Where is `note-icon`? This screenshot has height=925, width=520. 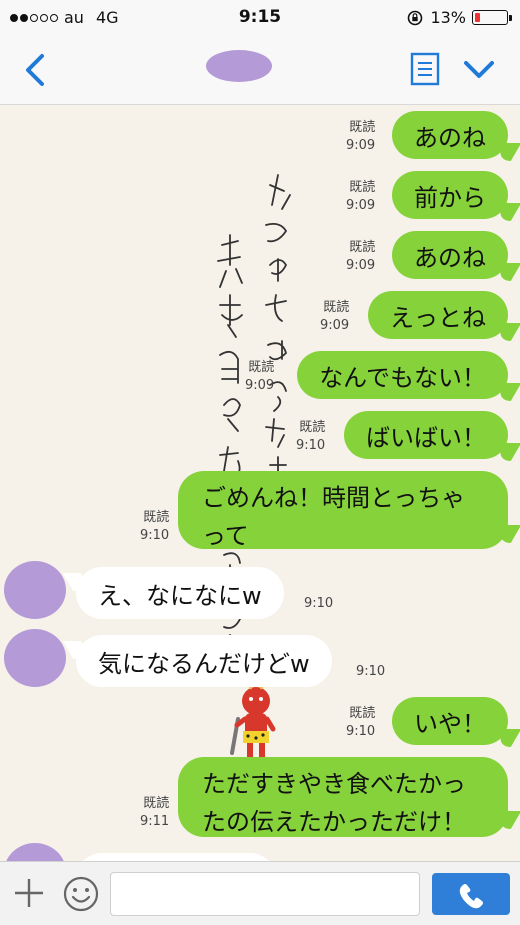 note-icon is located at coordinates (425, 69).